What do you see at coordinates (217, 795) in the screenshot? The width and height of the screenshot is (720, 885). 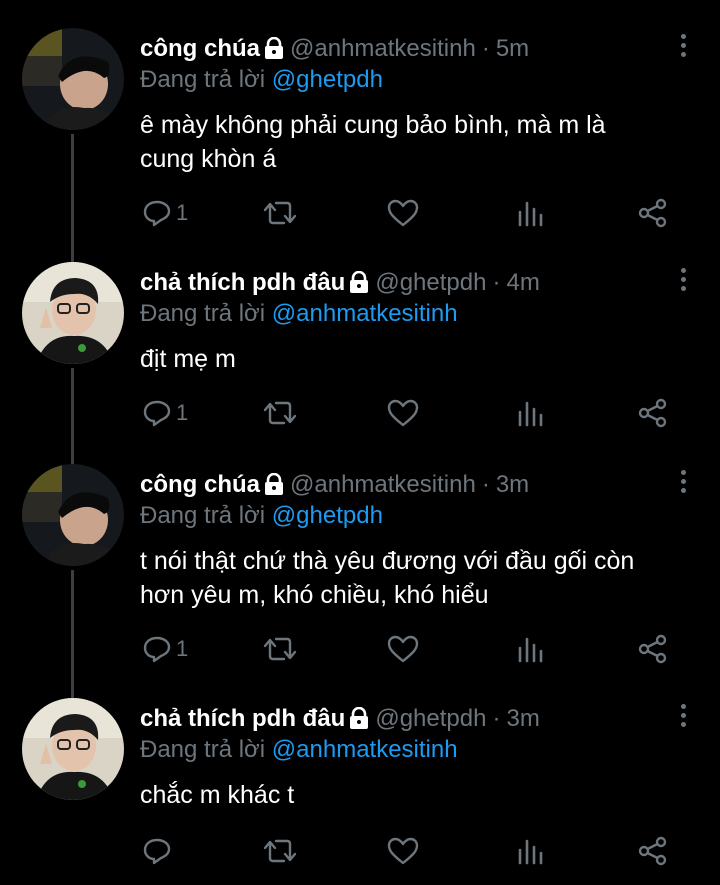 I see `tweet-text-line: chắc m khác t` at bounding box center [217, 795].